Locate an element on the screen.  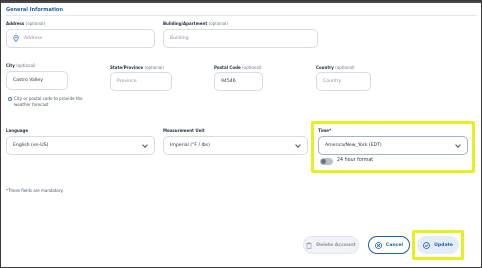
language-value: English (en-US) is located at coordinates (31, 145).